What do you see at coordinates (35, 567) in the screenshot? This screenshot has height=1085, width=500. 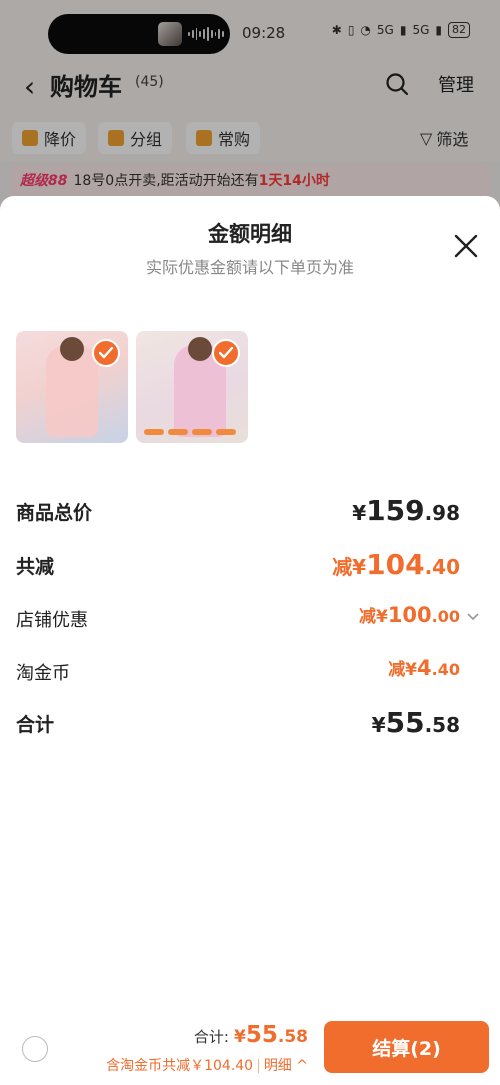 I see `row-label: 共减` at bounding box center [35, 567].